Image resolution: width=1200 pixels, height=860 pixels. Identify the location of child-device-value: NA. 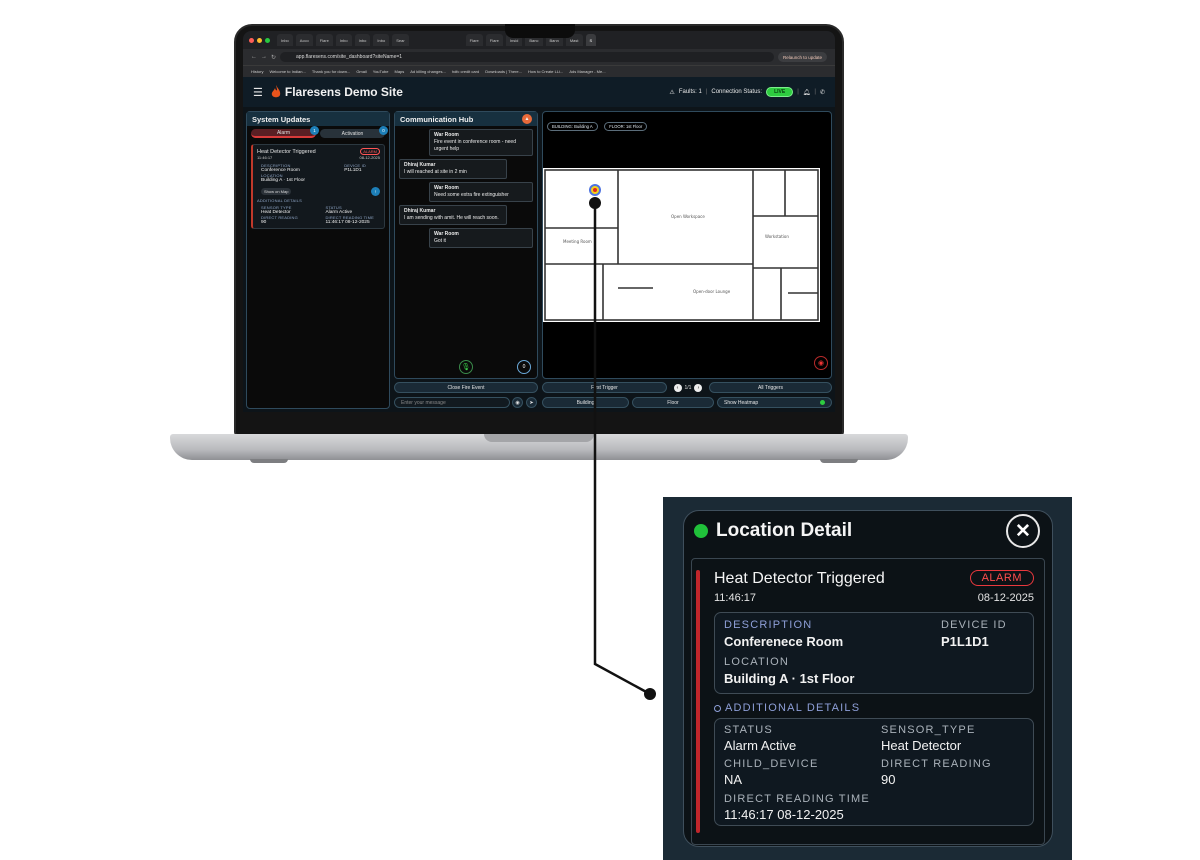
(733, 779).